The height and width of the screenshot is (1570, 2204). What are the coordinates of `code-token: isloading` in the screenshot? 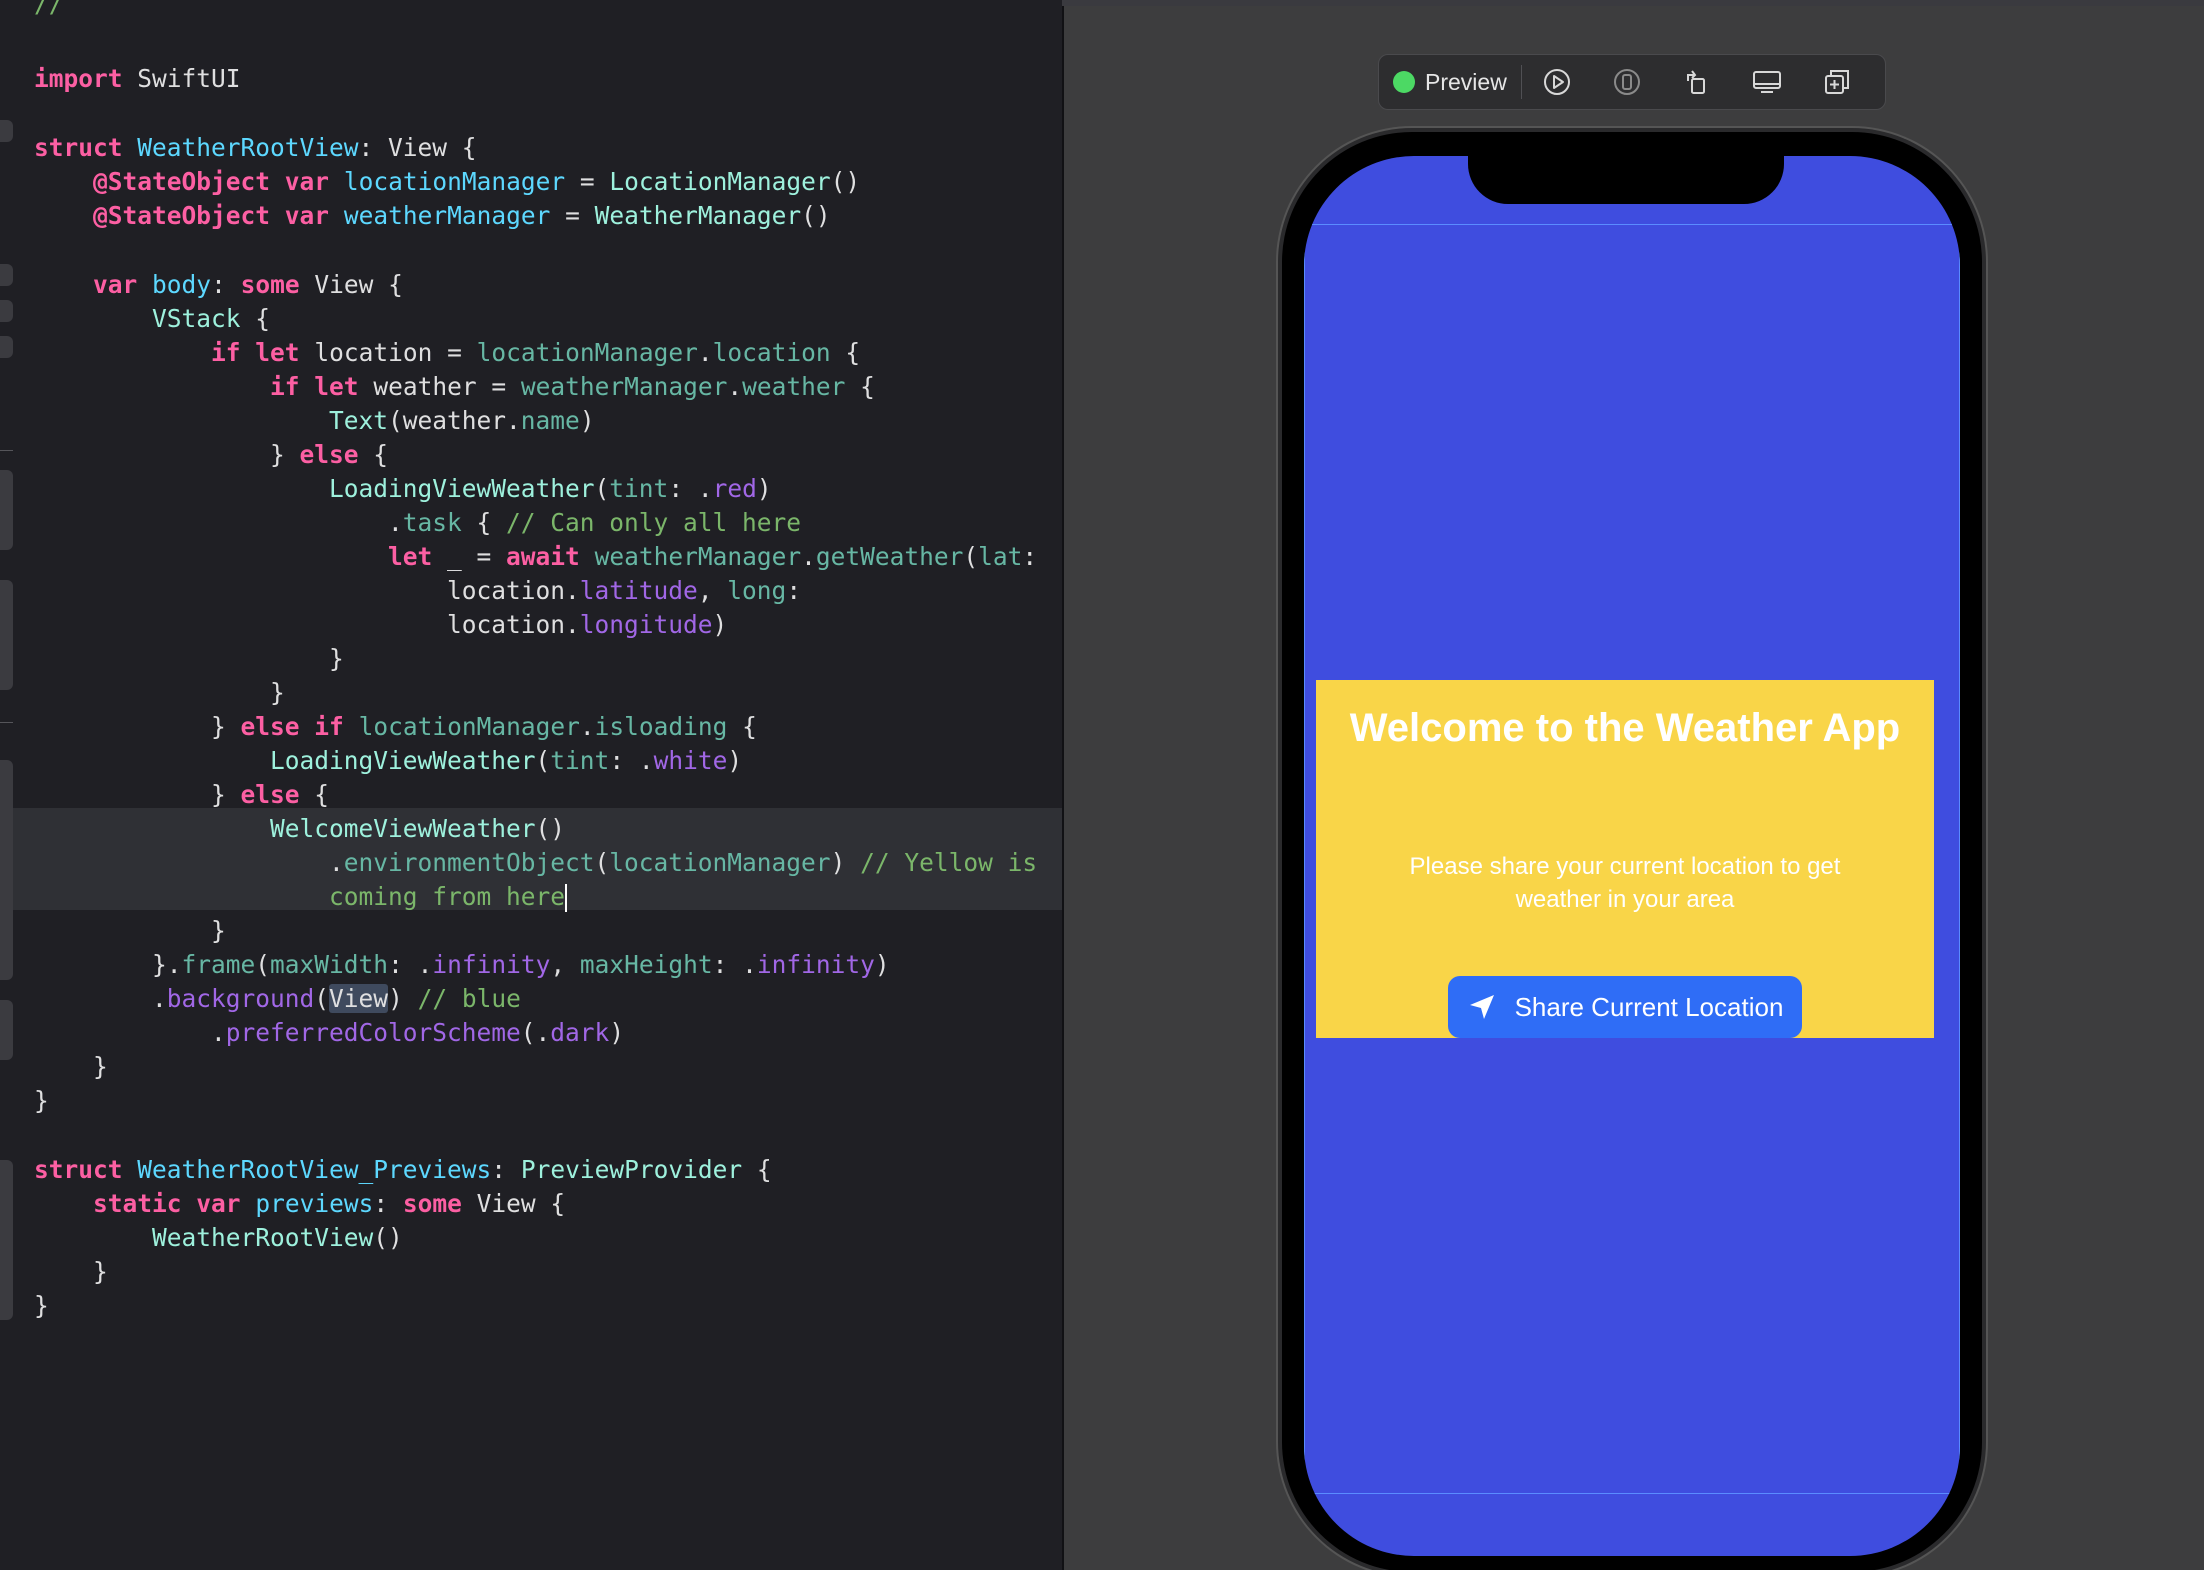 It's located at (661, 726).